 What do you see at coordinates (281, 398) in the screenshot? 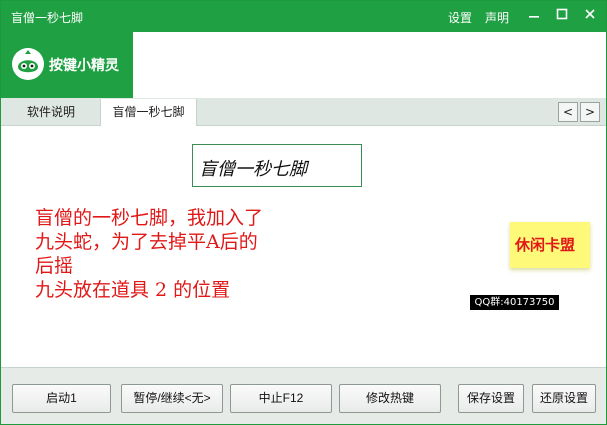
I see `stop-button: 中止F12` at bounding box center [281, 398].